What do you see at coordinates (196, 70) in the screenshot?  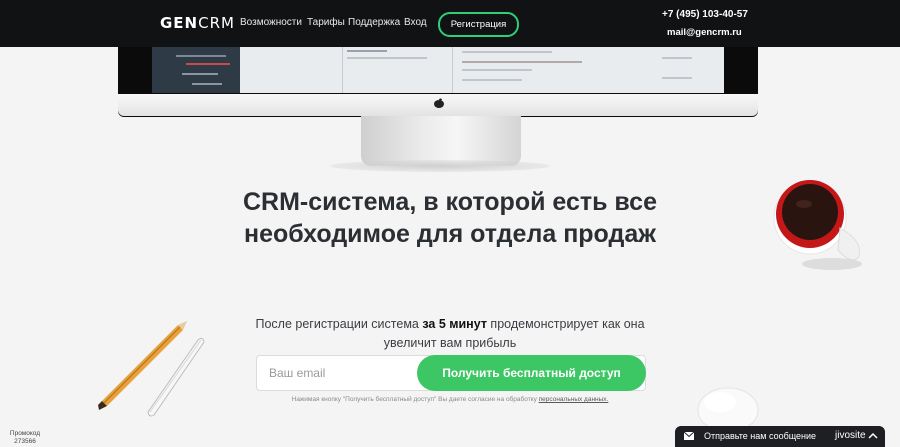 I see `screen-sidebar` at bounding box center [196, 70].